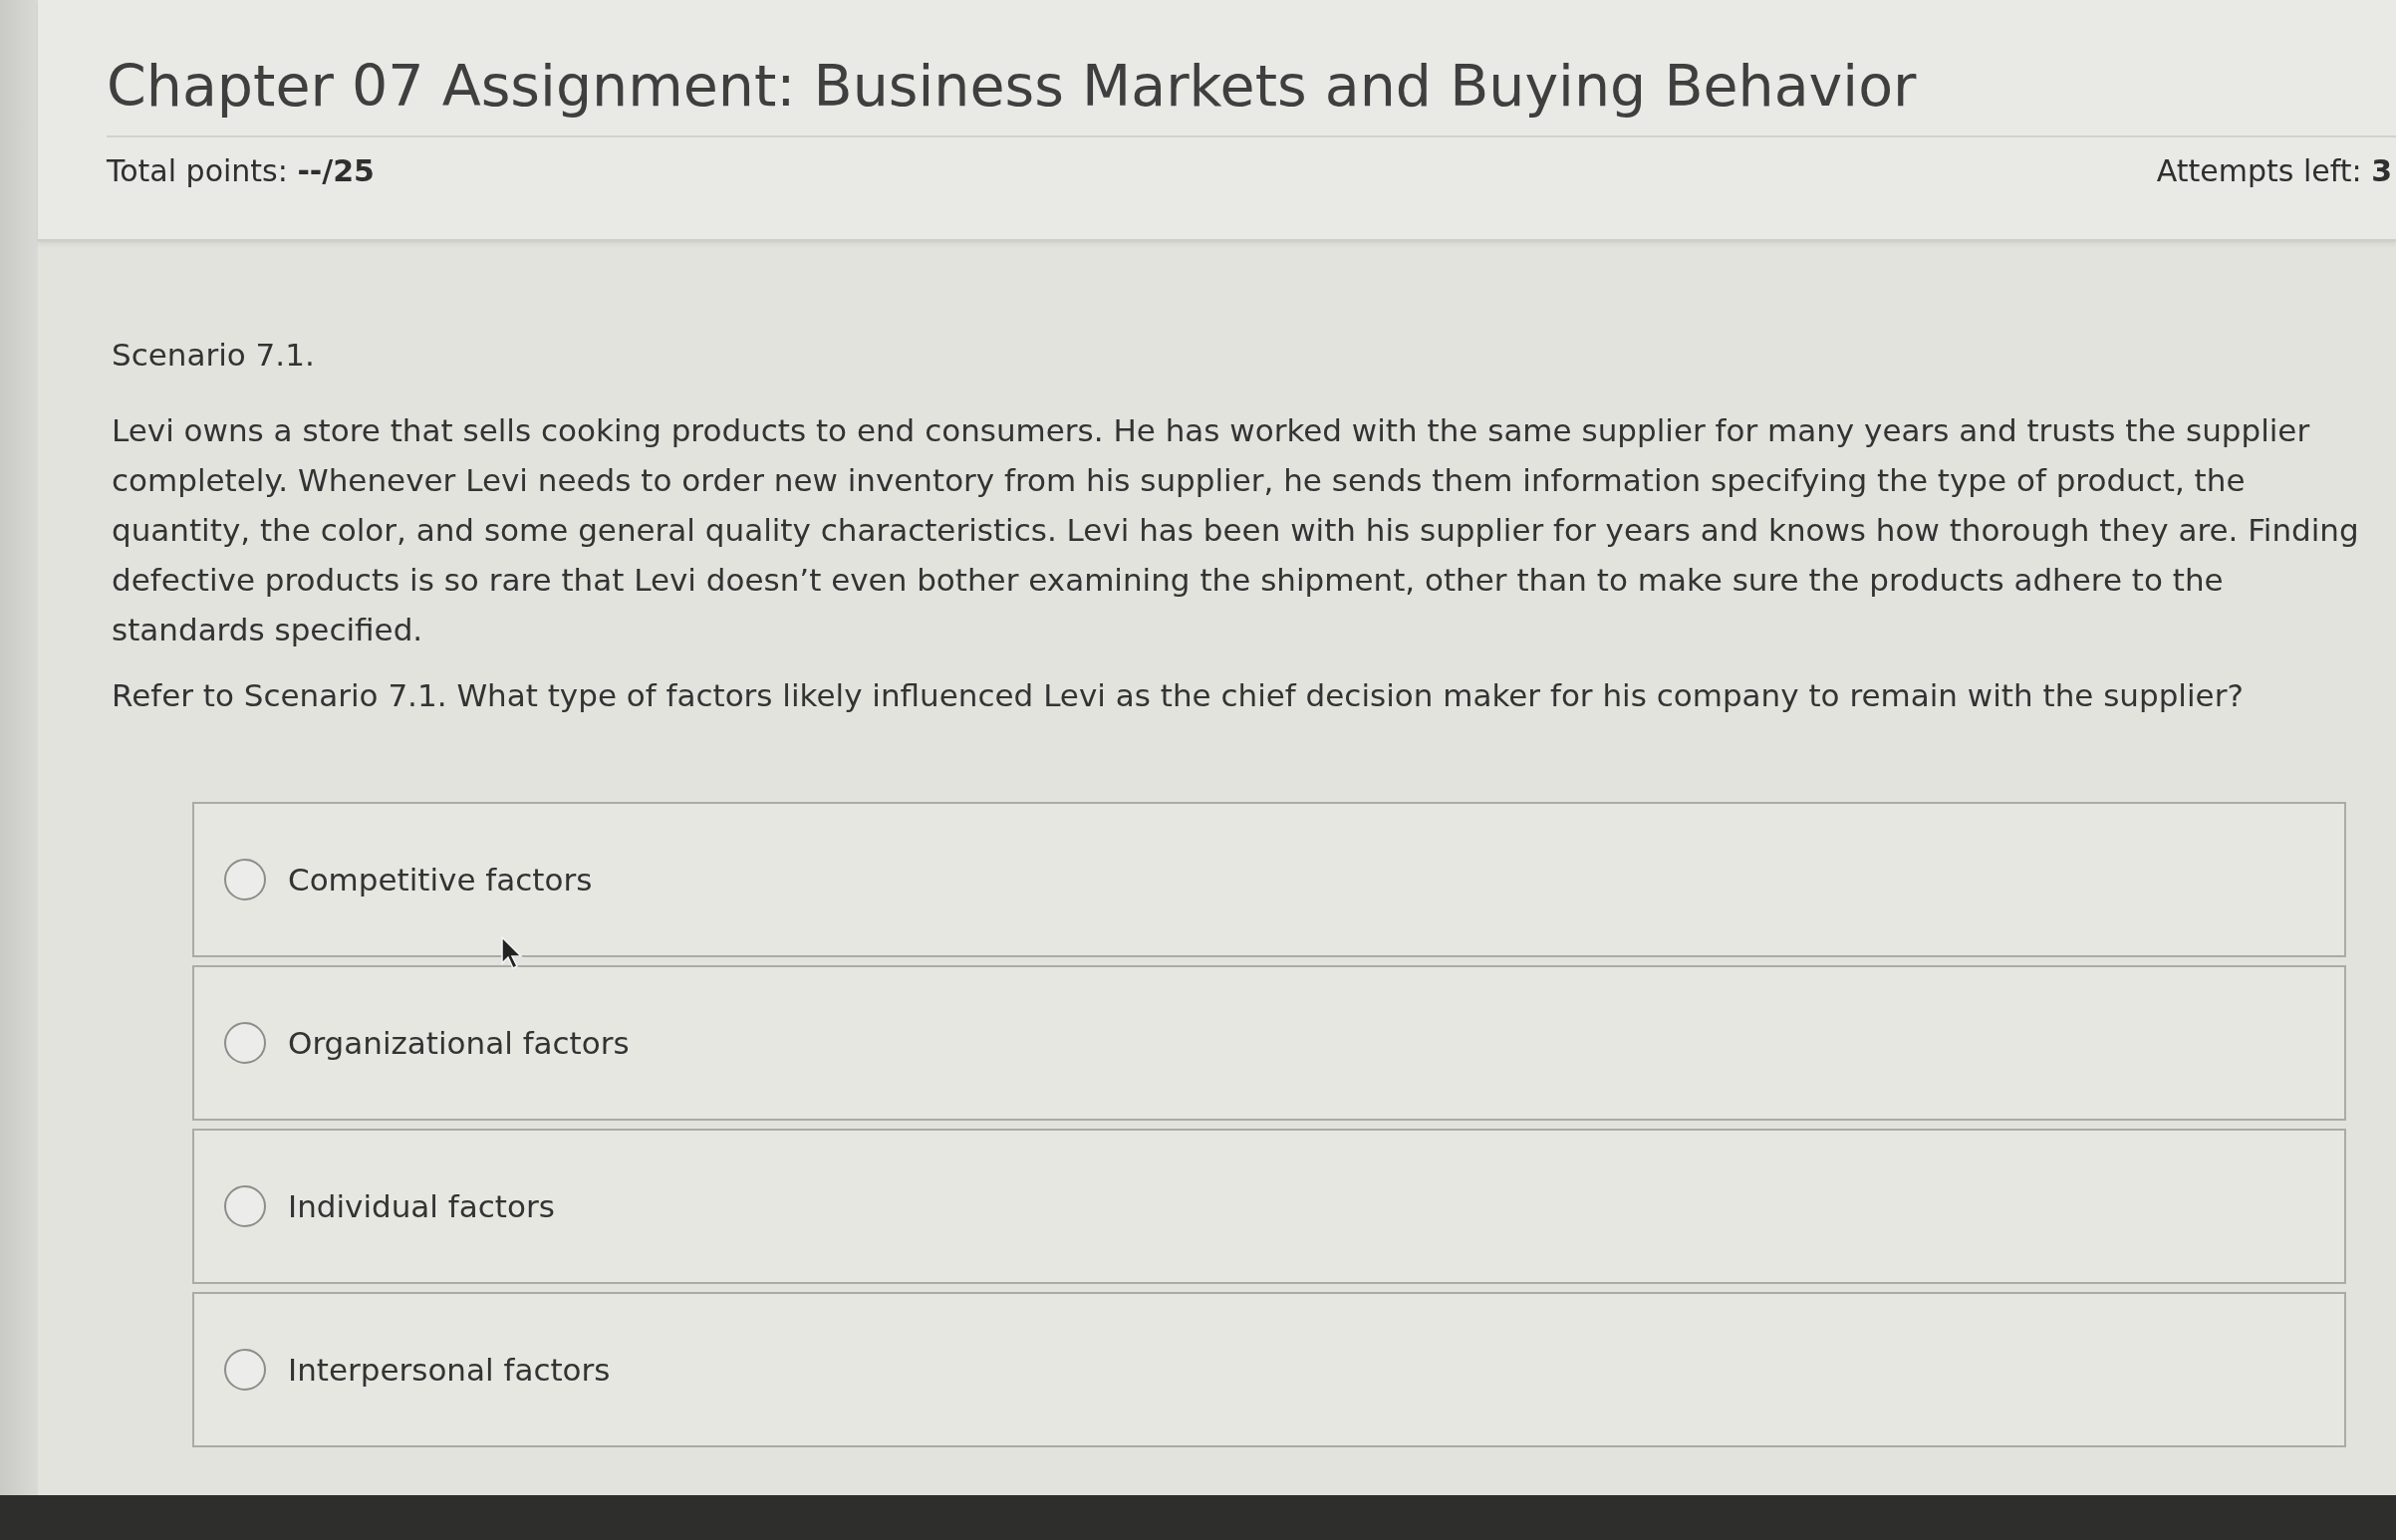 The width and height of the screenshot is (2396, 1540). What do you see at coordinates (1269, 1369) in the screenshot?
I see `answer-option: Interpersonal factors` at bounding box center [1269, 1369].